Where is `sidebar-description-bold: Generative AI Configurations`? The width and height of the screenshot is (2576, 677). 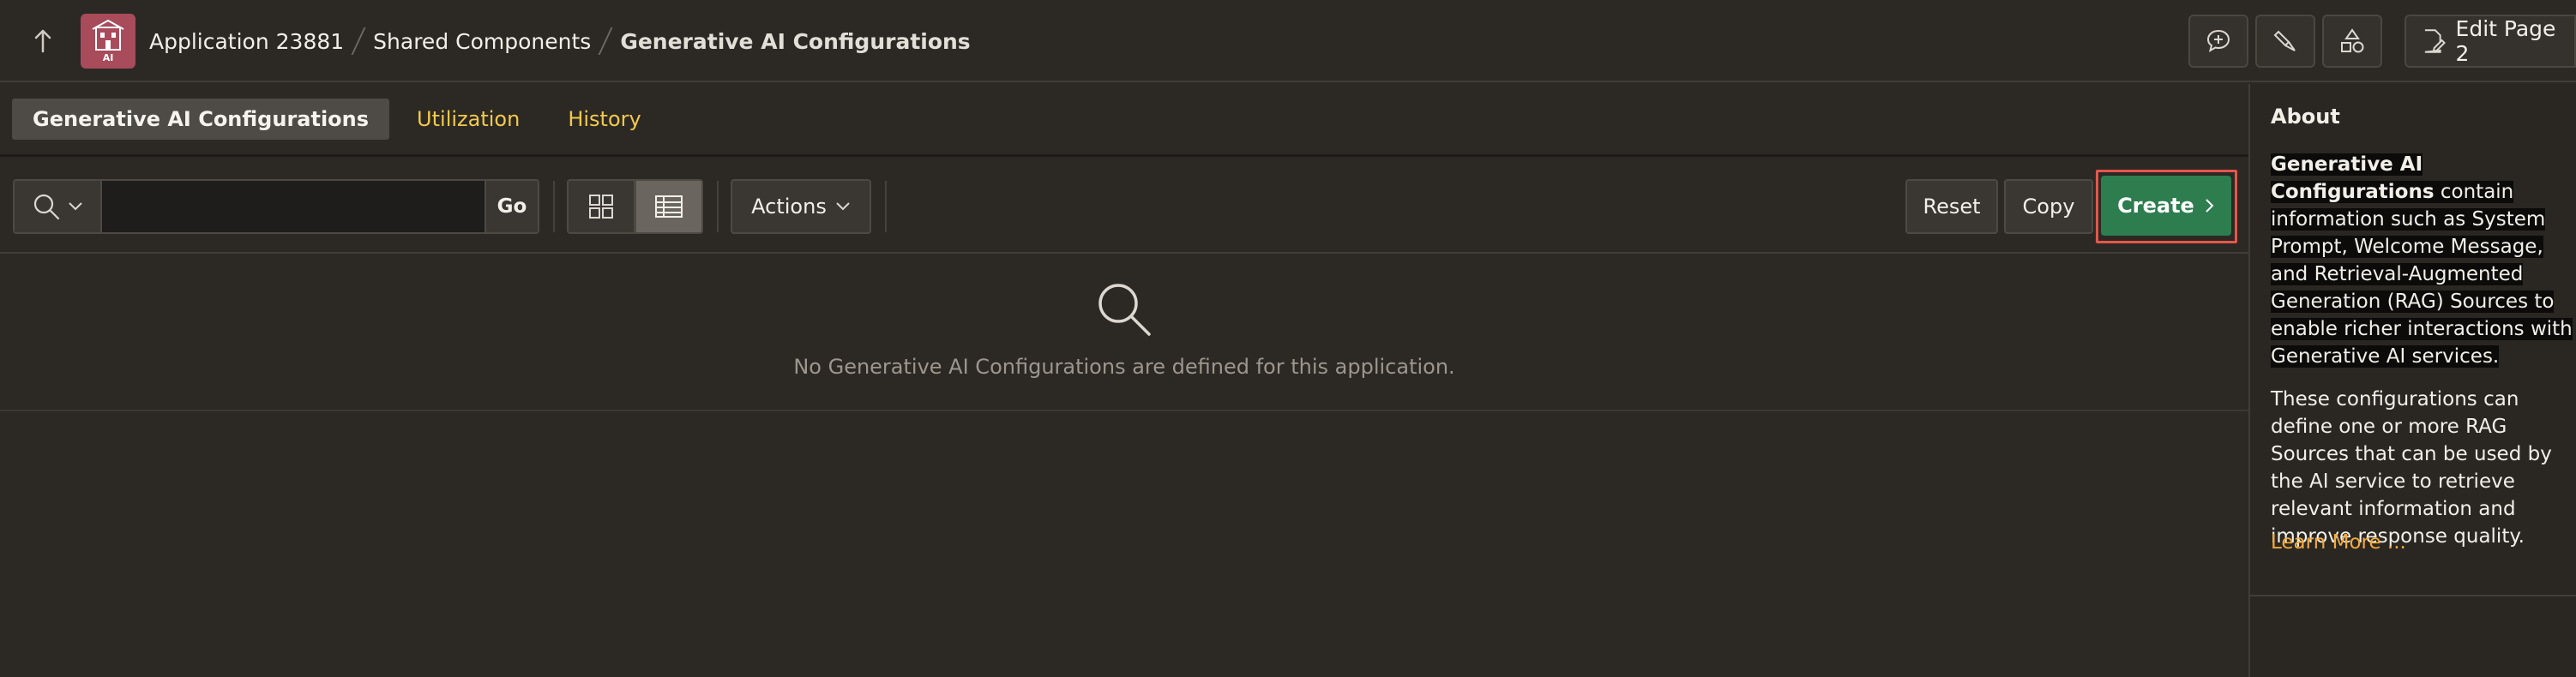 sidebar-description-bold: Generative AI Configurations is located at coordinates (2353, 178).